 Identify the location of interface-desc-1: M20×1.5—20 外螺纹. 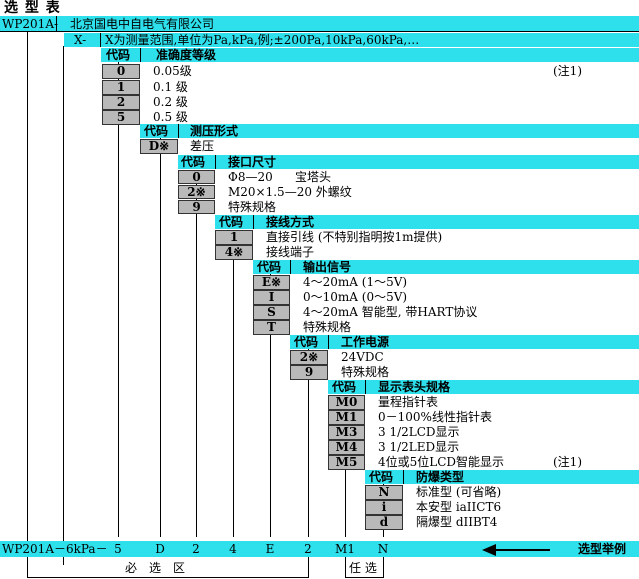
(290, 192).